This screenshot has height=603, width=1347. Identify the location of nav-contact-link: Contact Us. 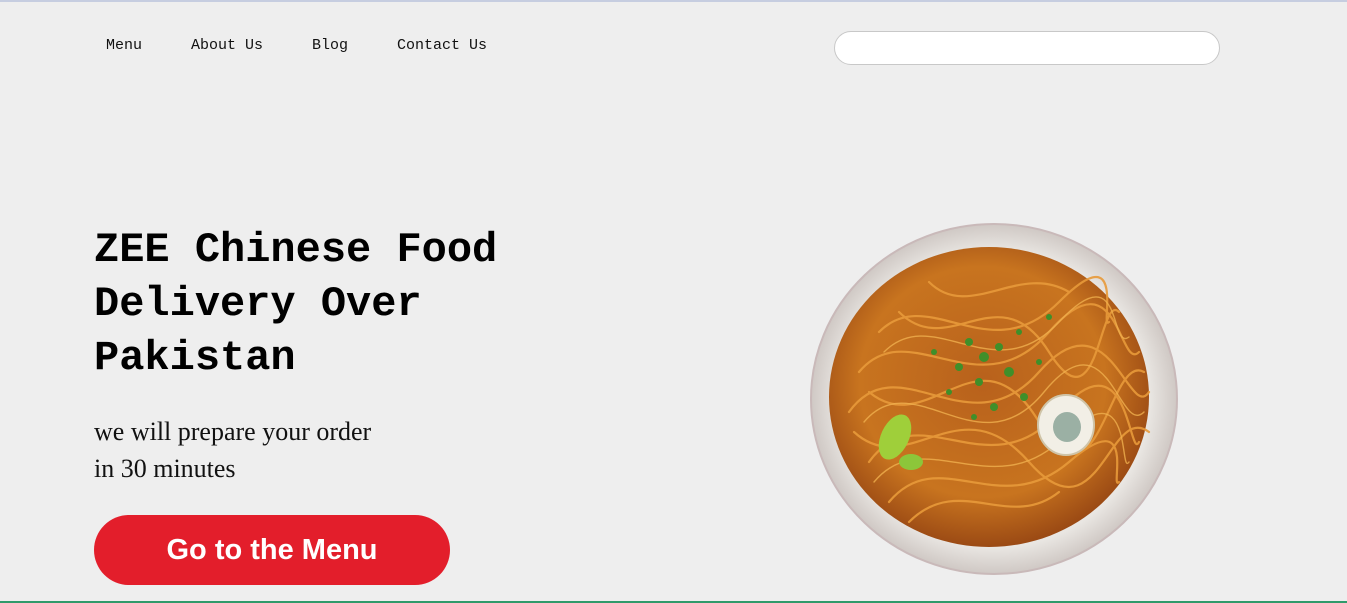
(442, 46).